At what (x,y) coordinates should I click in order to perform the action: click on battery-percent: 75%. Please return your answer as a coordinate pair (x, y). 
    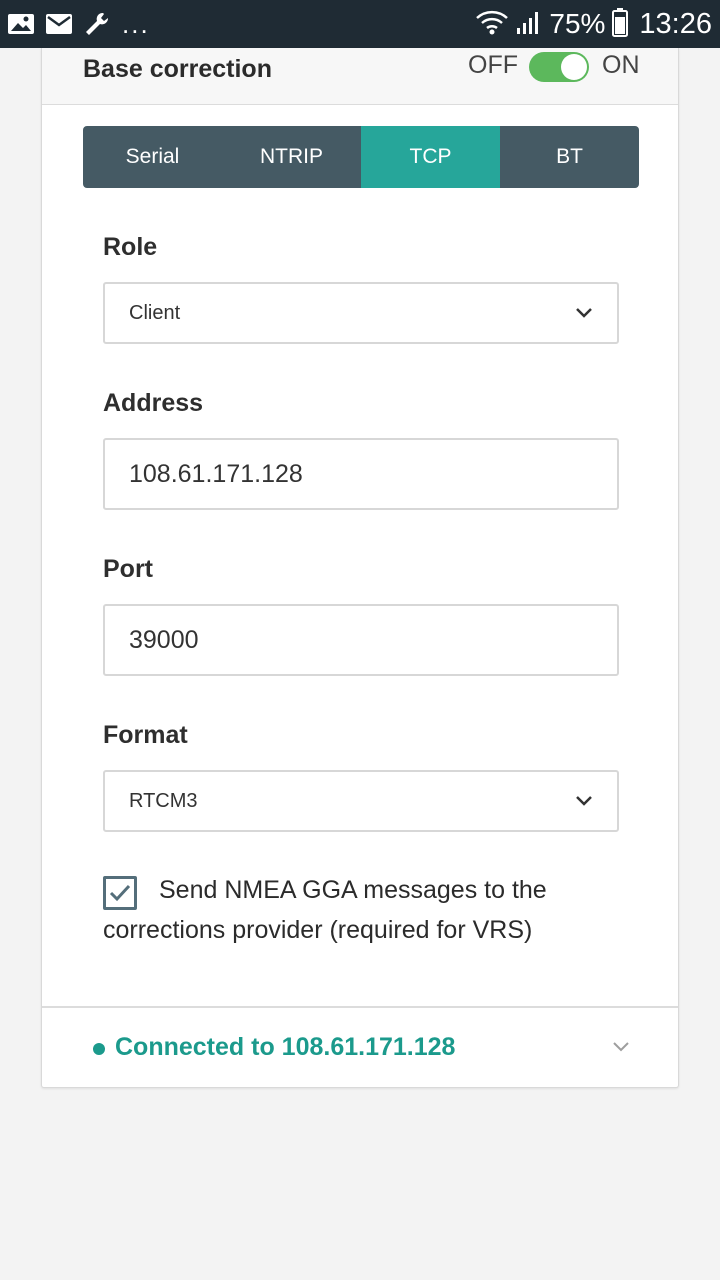
    Looking at the image, I should click on (577, 23).